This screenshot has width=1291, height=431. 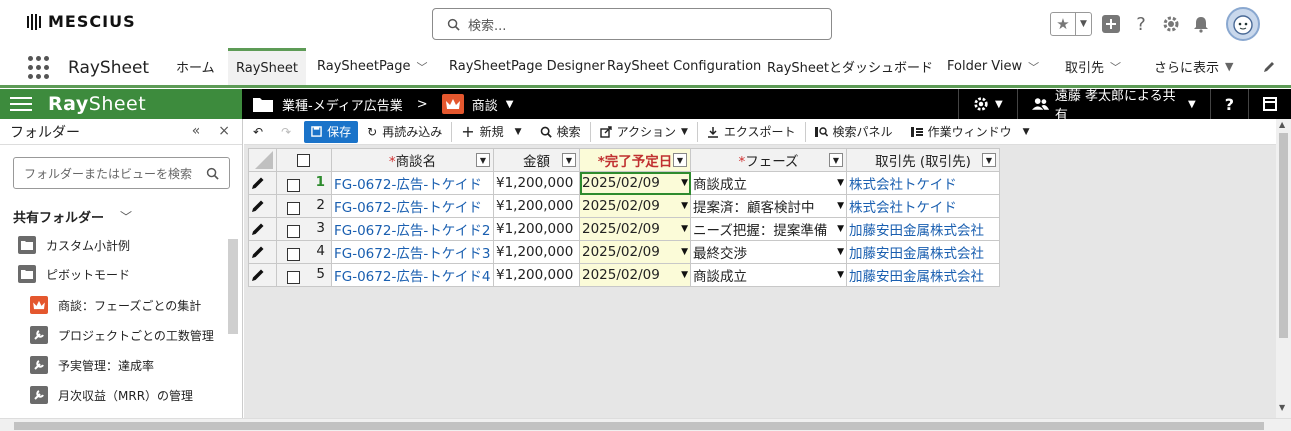 I want to click on gear-icon, so click(x=1171, y=24).